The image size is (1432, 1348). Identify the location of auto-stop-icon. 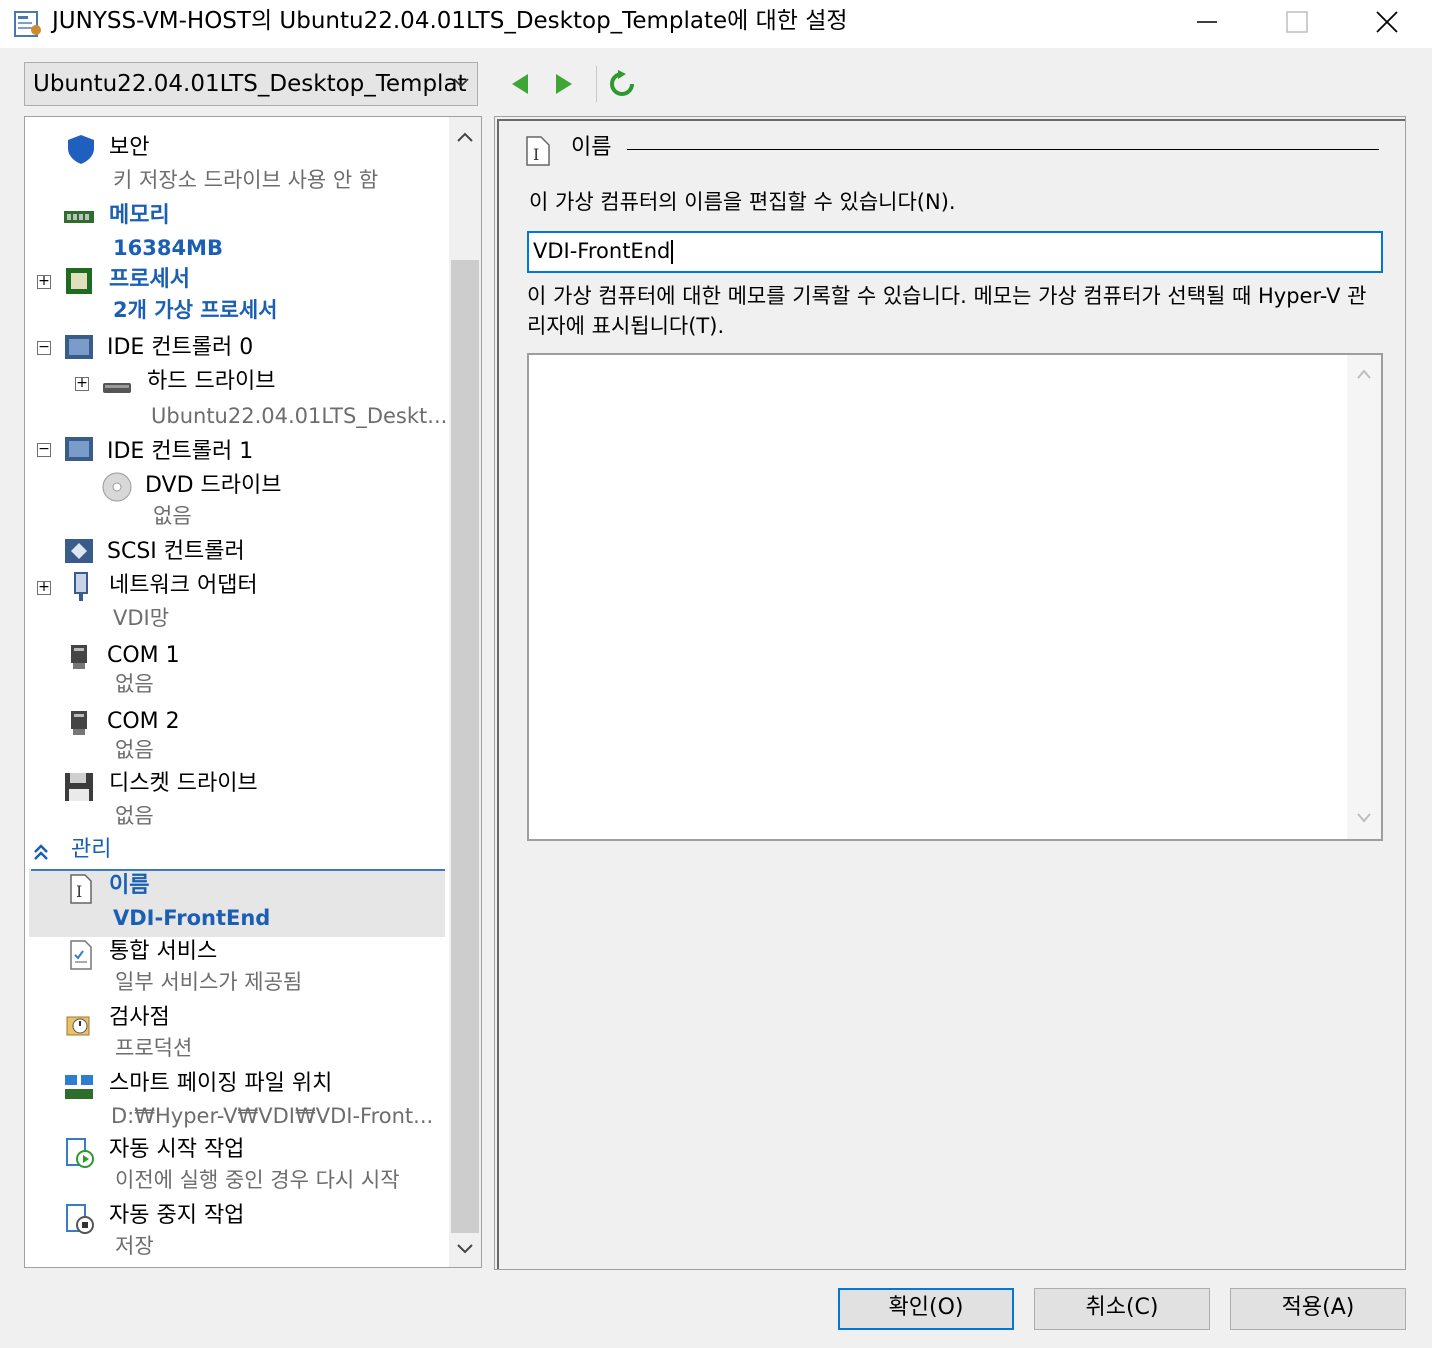
(80, 1219).